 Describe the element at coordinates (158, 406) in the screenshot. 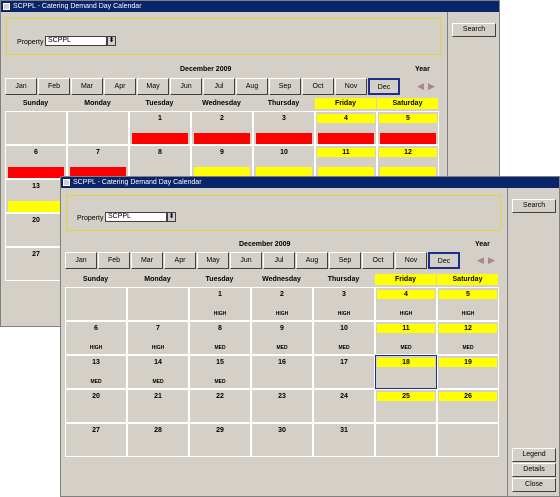

I see `day-cell: 21` at that location.